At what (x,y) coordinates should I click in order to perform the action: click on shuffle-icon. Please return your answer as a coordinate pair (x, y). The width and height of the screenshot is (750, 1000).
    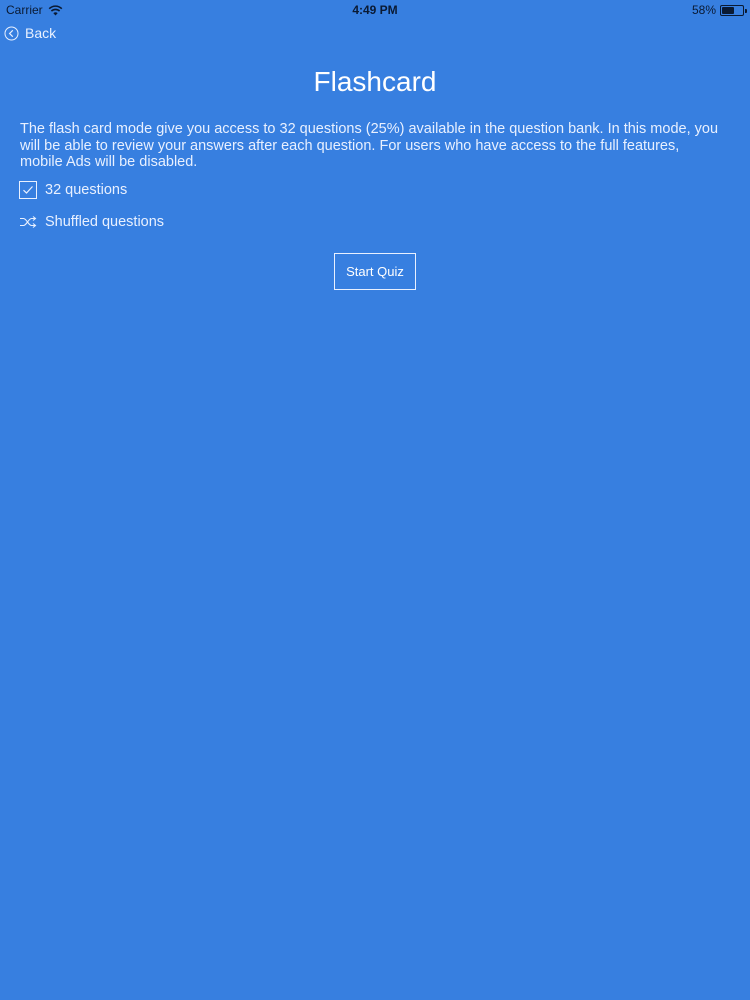
    Looking at the image, I should click on (28, 222).